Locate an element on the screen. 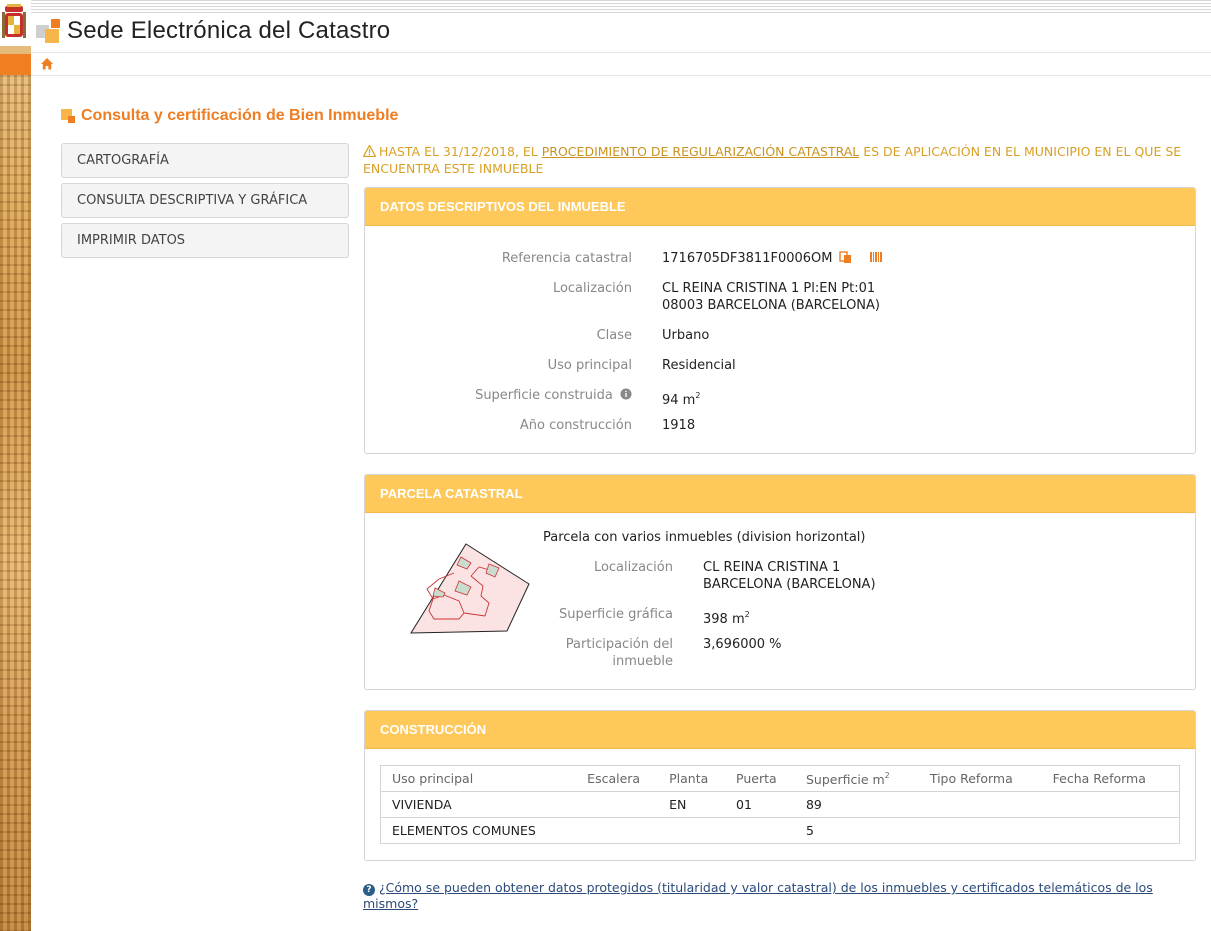 Image resolution: width=1211 pixels, height=931 pixels. datos-panel-title: DATOS DESCRIPTIVOS DEL INMUEBLE is located at coordinates (780, 207).